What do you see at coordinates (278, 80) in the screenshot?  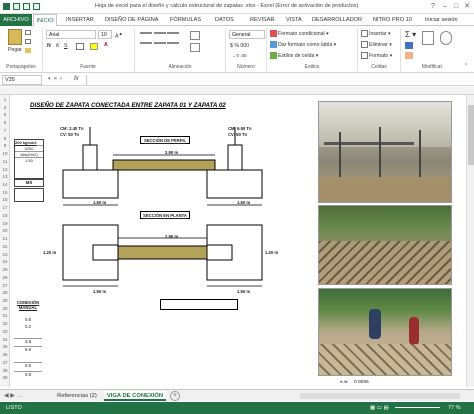 I see `formula-input` at bounding box center [278, 80].